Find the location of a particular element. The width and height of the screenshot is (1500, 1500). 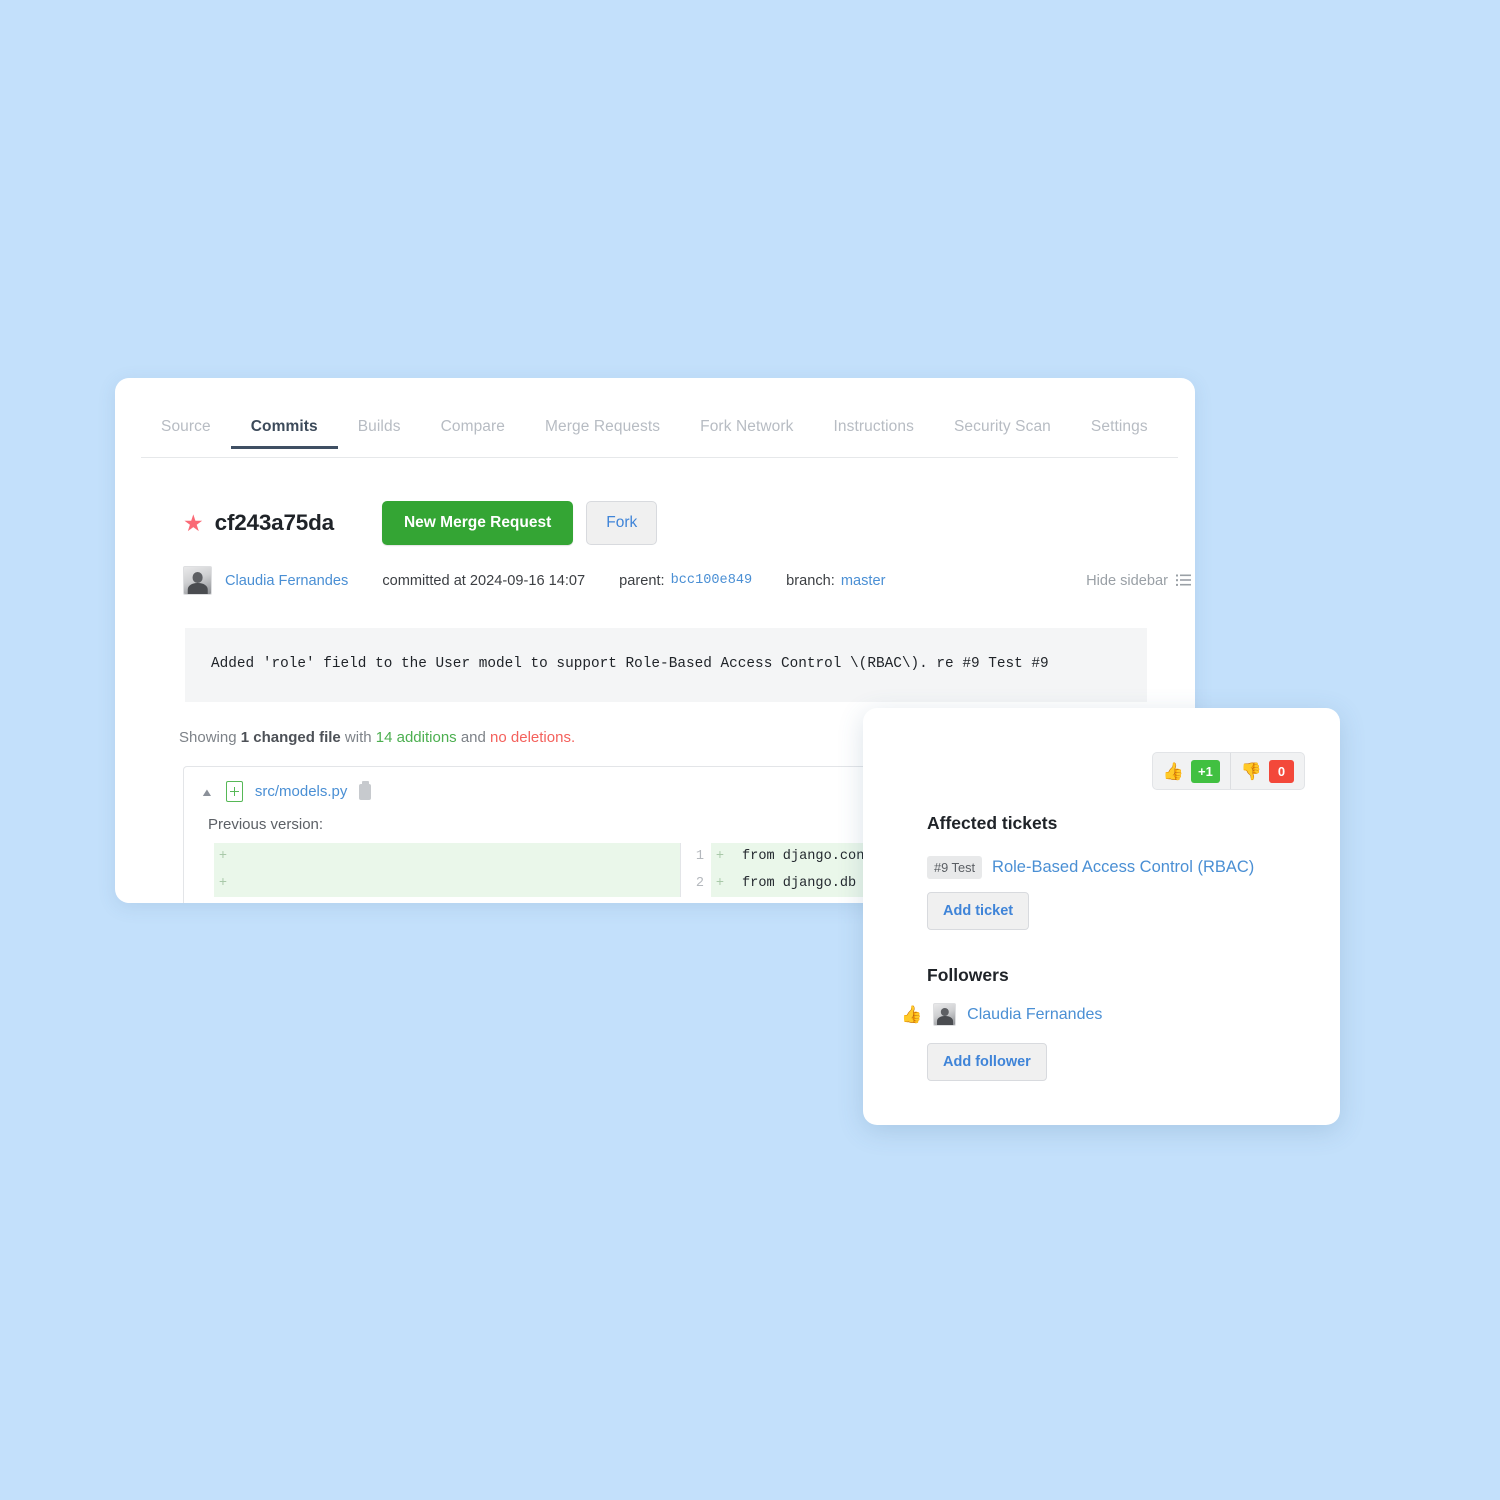

clipboard-icon is located at coordinates (365, 790).